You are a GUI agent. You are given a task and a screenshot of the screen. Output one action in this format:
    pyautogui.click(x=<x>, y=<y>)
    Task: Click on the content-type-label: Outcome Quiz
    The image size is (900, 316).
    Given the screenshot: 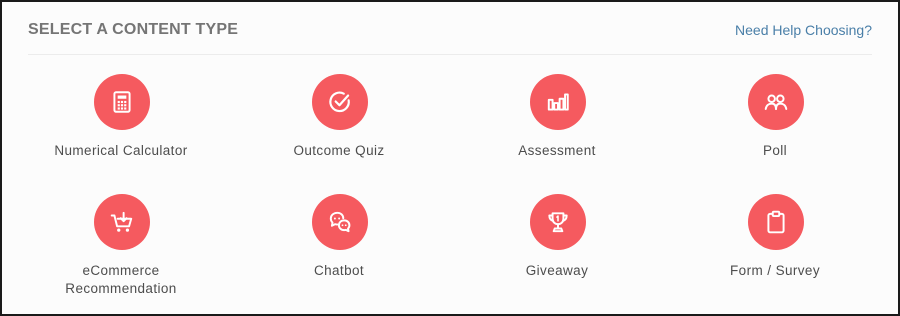 What is the action you would take?
    pyautogui.click(x=339, y=150)
    